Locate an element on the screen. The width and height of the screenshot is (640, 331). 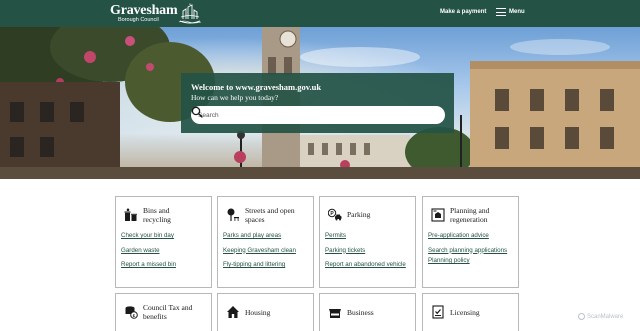
logo-text: Gravesham Borough Council is located at coordinates (144, 14).